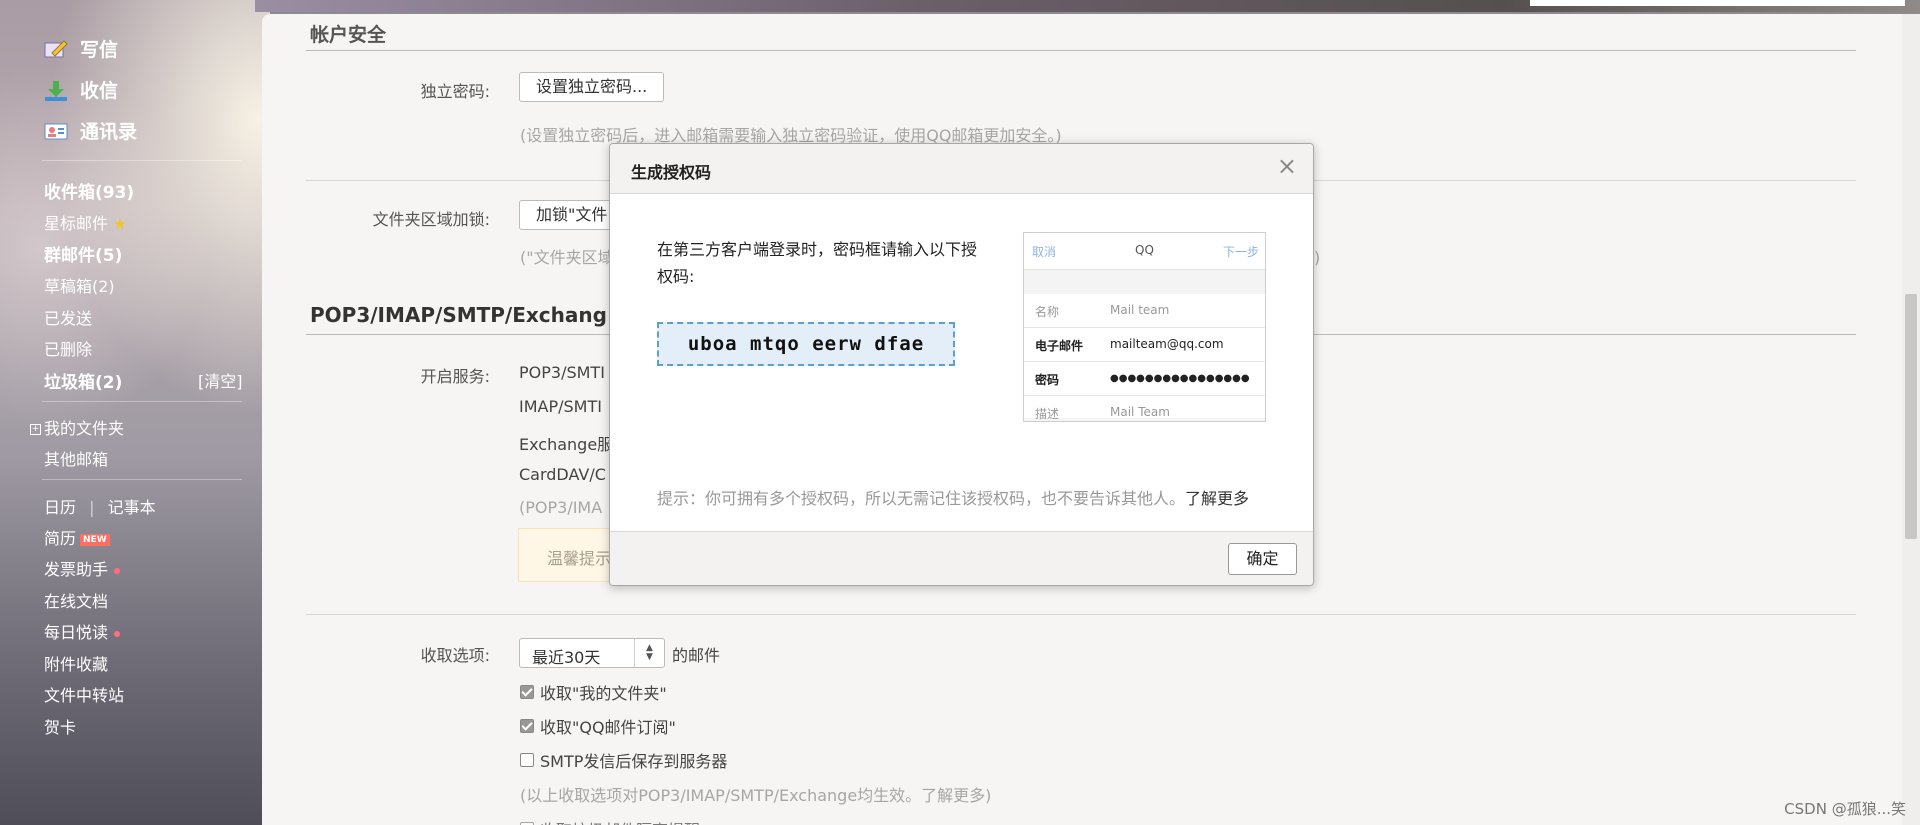 The width and height of the screenshot is (1920, 825). Describe the element at coordinates (1047, 312) in the screenshot. I see `phone-key: 名称` at that location.